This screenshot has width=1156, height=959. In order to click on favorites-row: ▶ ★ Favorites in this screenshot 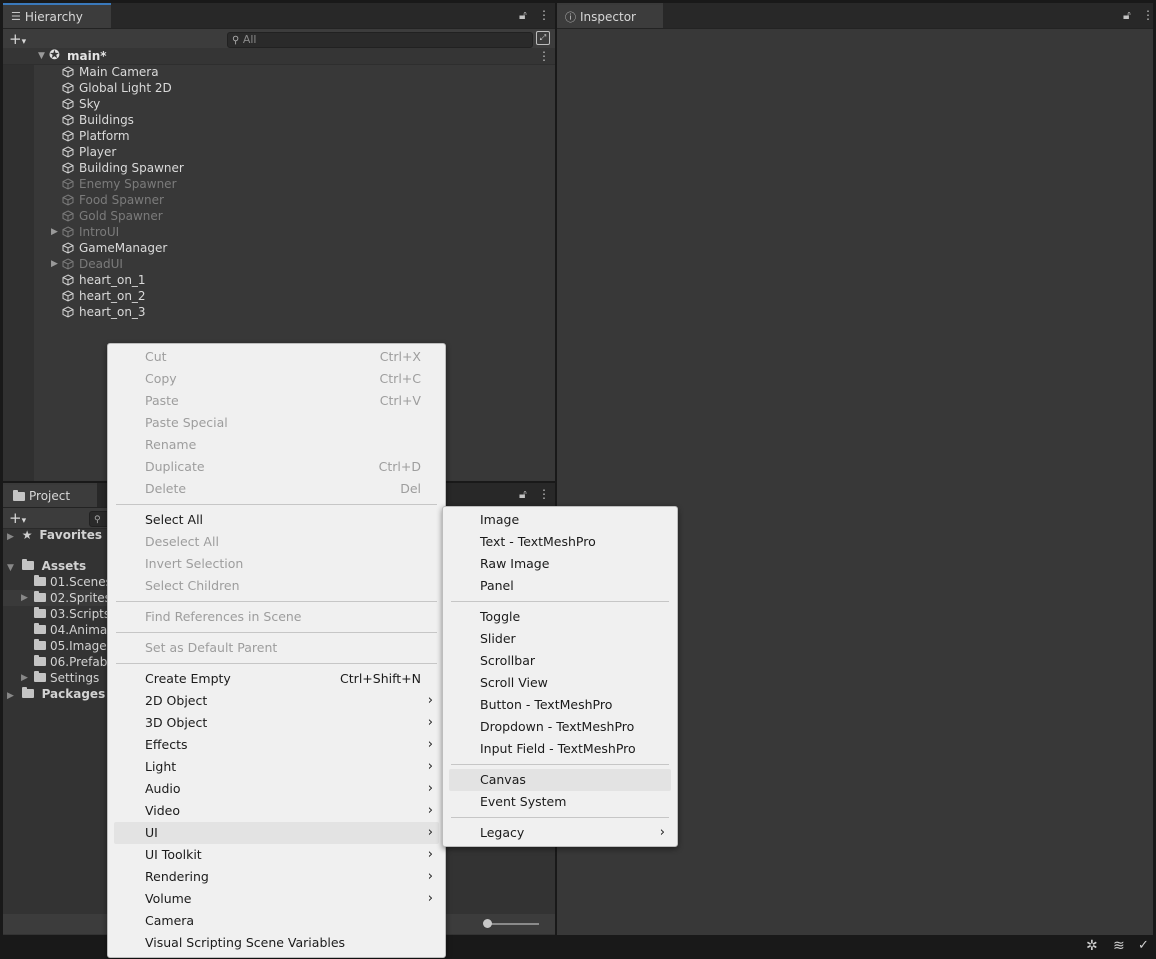, I will do `click(52, 535)`.